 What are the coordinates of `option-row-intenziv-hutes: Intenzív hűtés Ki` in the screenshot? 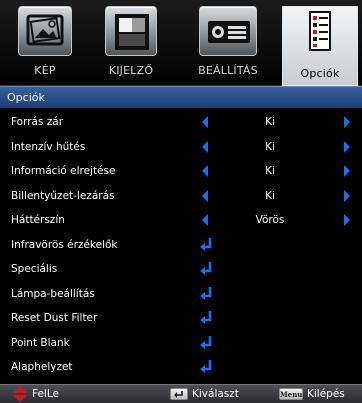 It's located at (181, 147).